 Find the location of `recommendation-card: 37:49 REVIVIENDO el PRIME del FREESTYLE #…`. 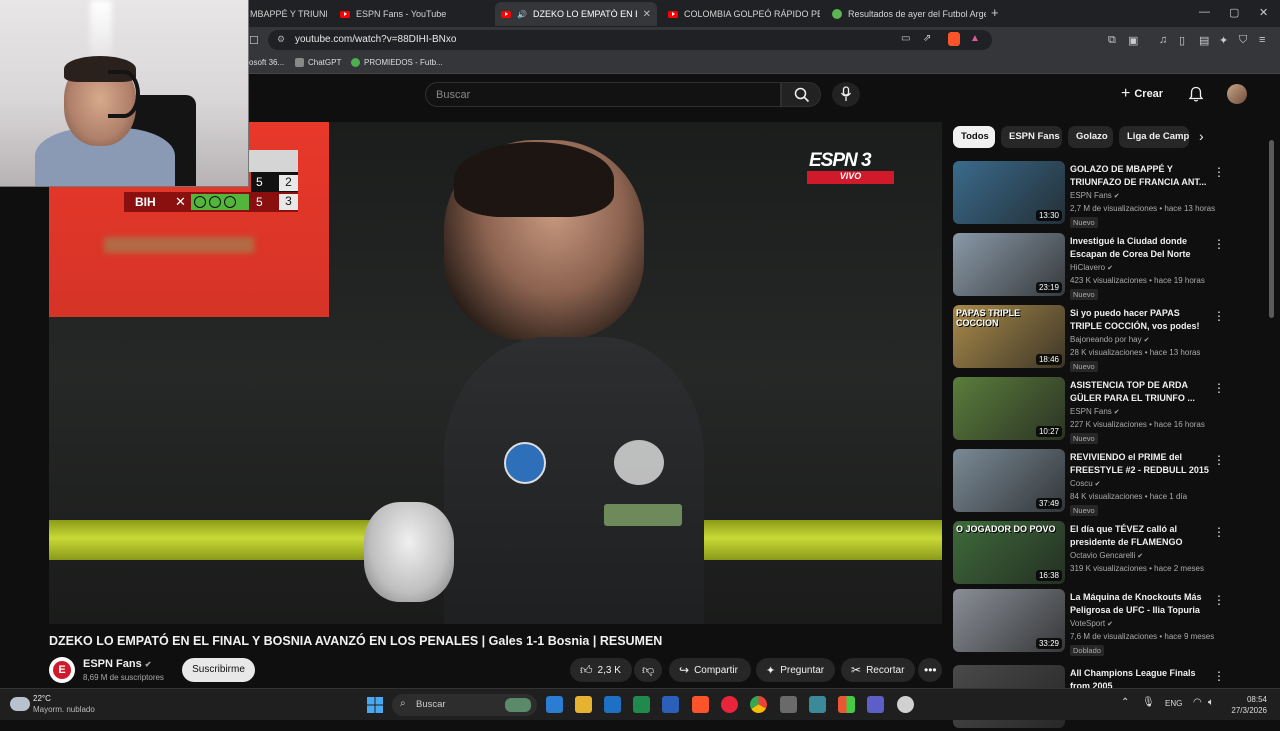

recommendation-card: 37:49 REVIVIENDO el PRIME del FREESTYLE #… is located at coordinates (1089, 482).